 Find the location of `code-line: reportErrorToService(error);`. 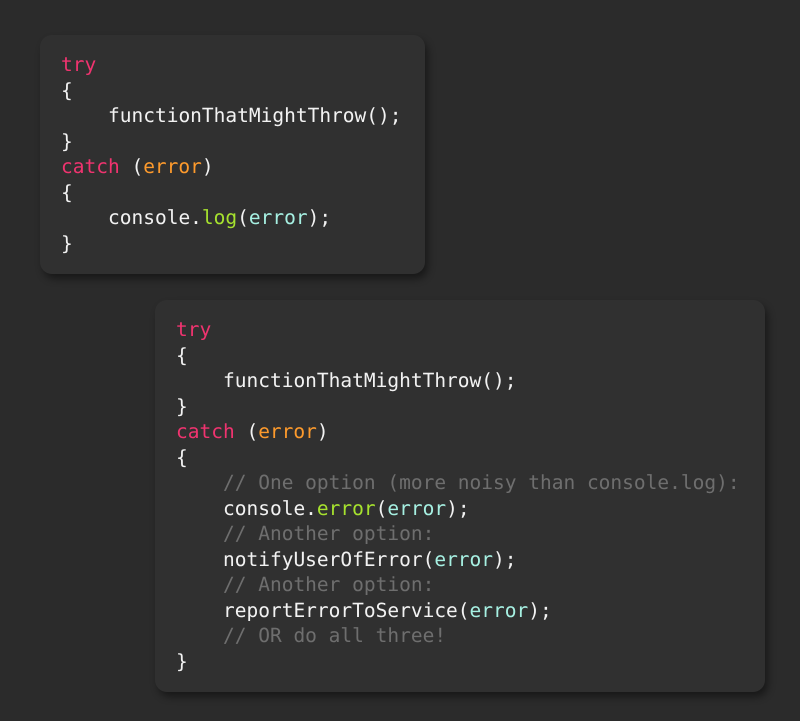

code-line: reportErrorToService(error); is located at coordinates (387, 610).